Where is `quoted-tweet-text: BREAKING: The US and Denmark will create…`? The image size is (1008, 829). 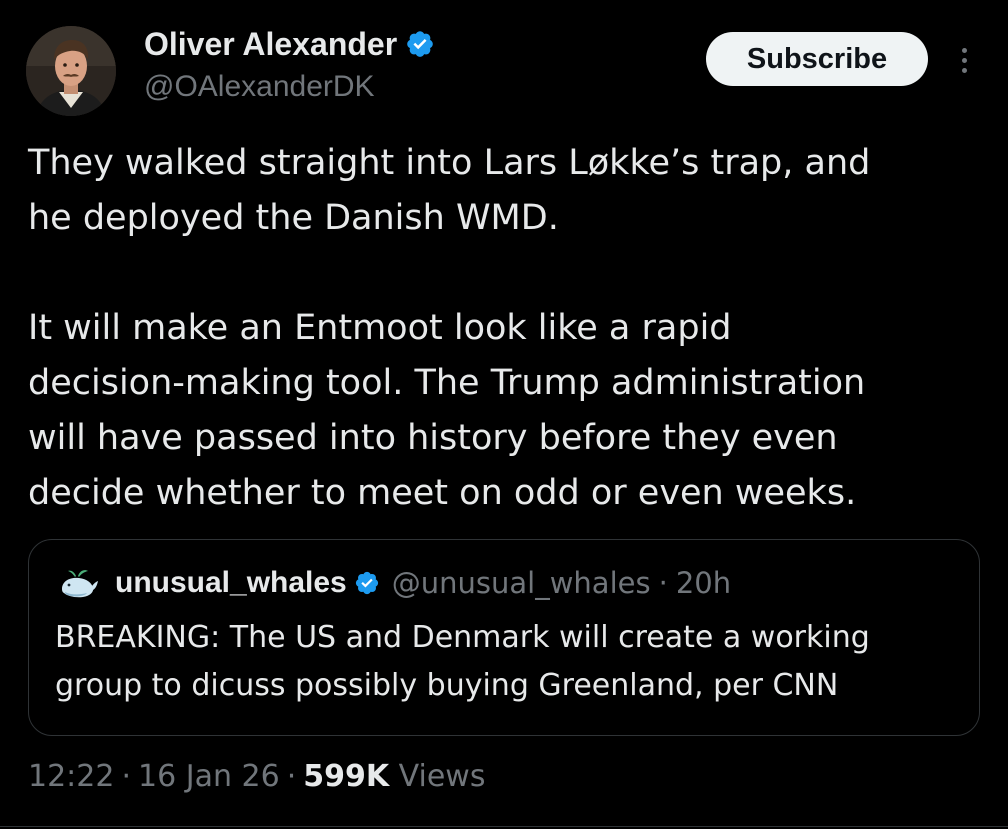
quoted-tweet-text: BREAKING: The US and Denmark will create… is located at coordinates (462, 661).